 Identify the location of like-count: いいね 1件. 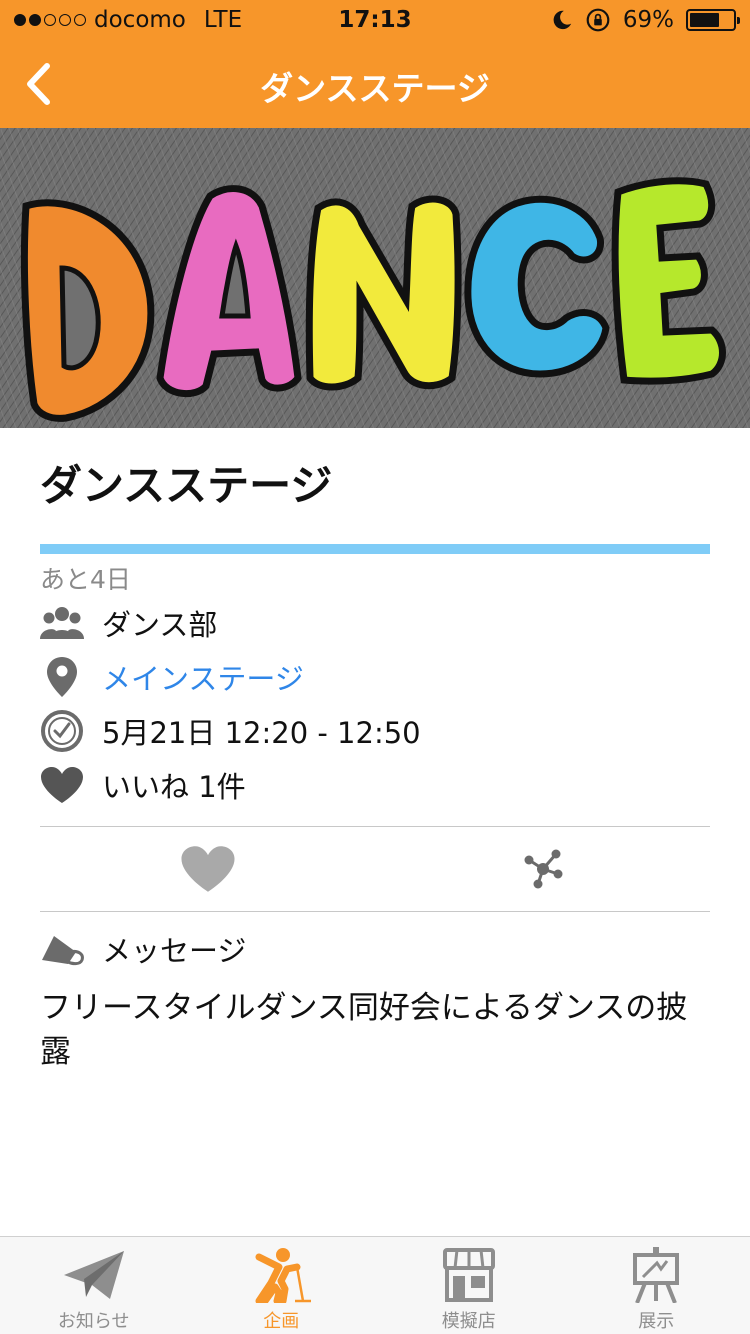
(174, 787).